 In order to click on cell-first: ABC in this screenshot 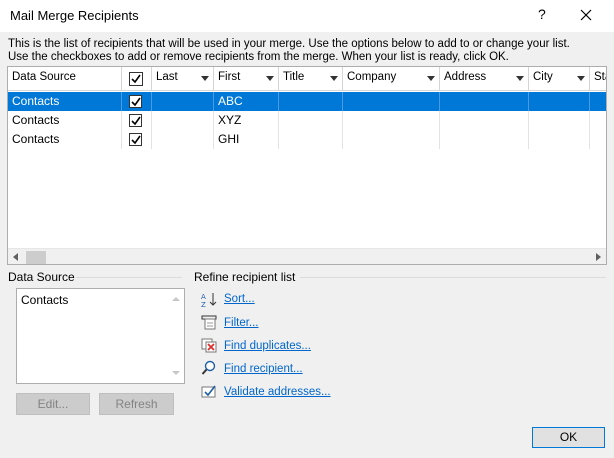, I will do `click(230, 101)`.